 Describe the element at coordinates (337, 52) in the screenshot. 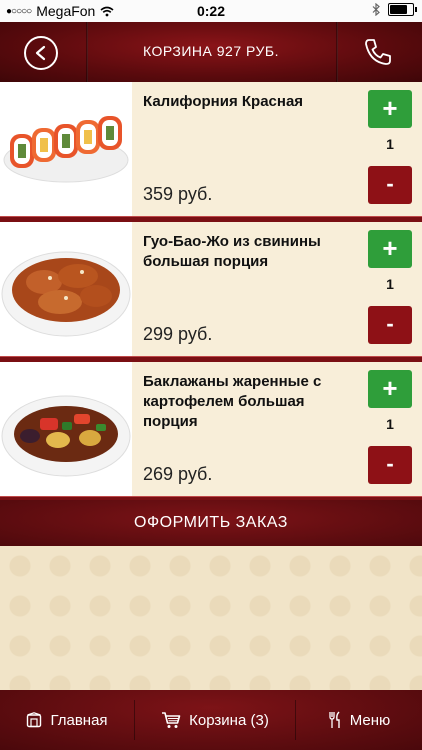

I see `header-separator` at that location.